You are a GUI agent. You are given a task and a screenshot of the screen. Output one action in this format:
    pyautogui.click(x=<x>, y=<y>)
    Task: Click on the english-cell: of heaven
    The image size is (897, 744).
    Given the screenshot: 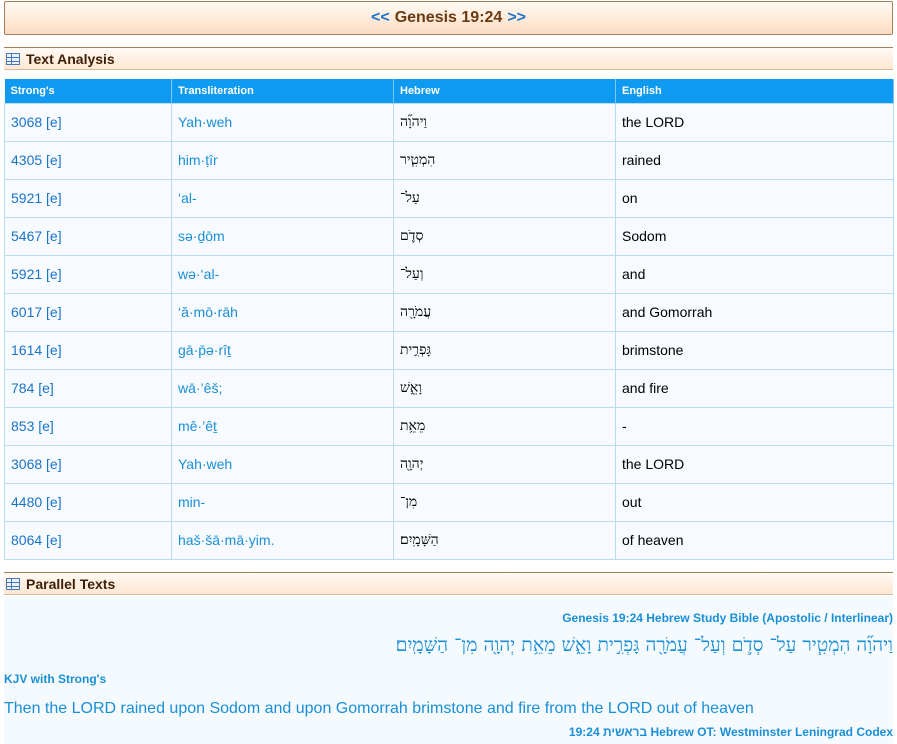 What is the action you would take?
    pyautogui.click(x=754, y=540)
    